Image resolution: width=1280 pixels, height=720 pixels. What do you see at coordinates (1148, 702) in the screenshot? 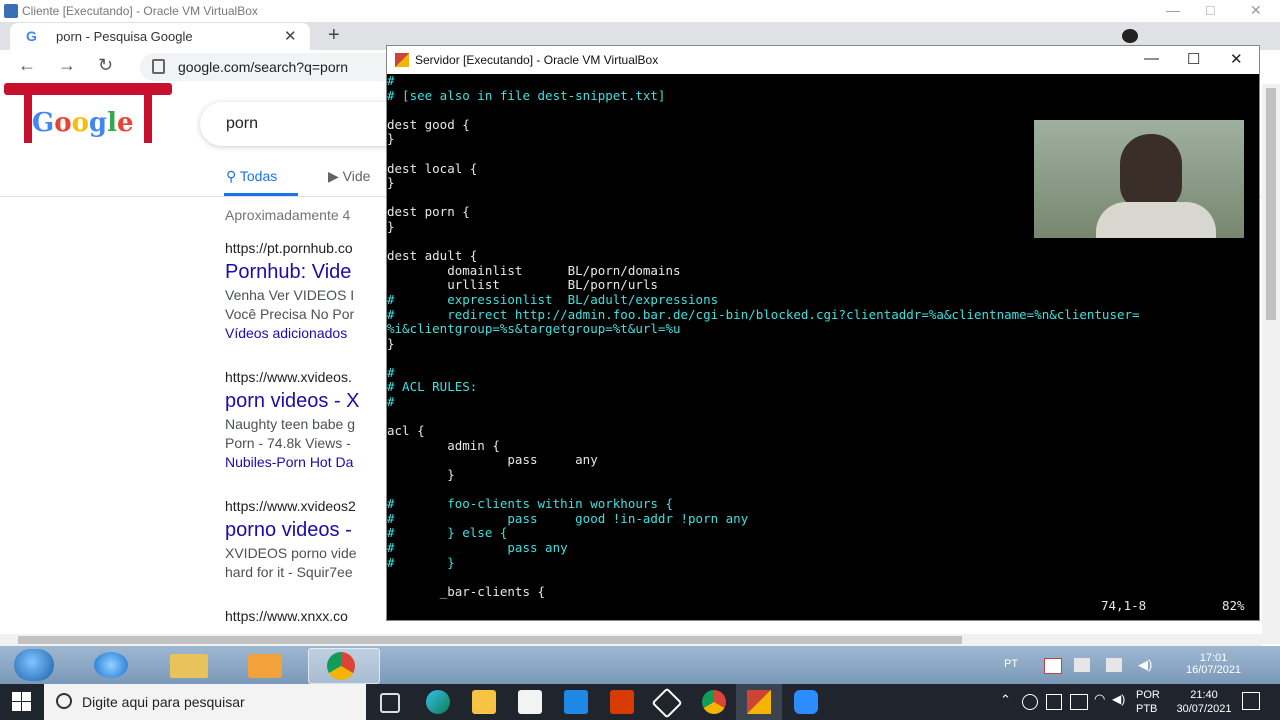
I see `host-language: POR PTB` at bounding box center [1148, 702].